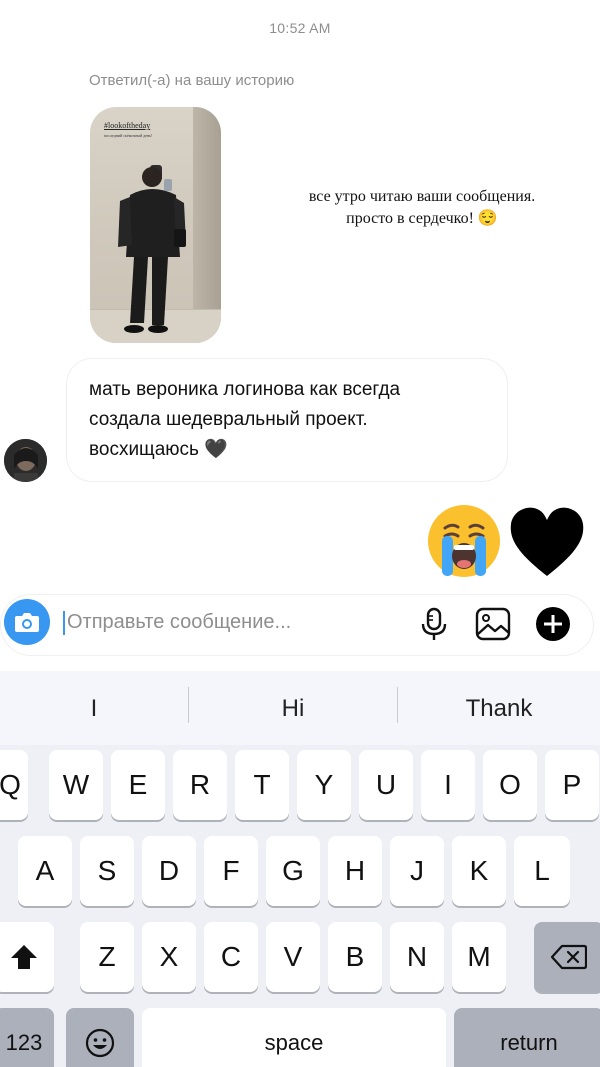  I want to click on shift-key, so click(27, 957).